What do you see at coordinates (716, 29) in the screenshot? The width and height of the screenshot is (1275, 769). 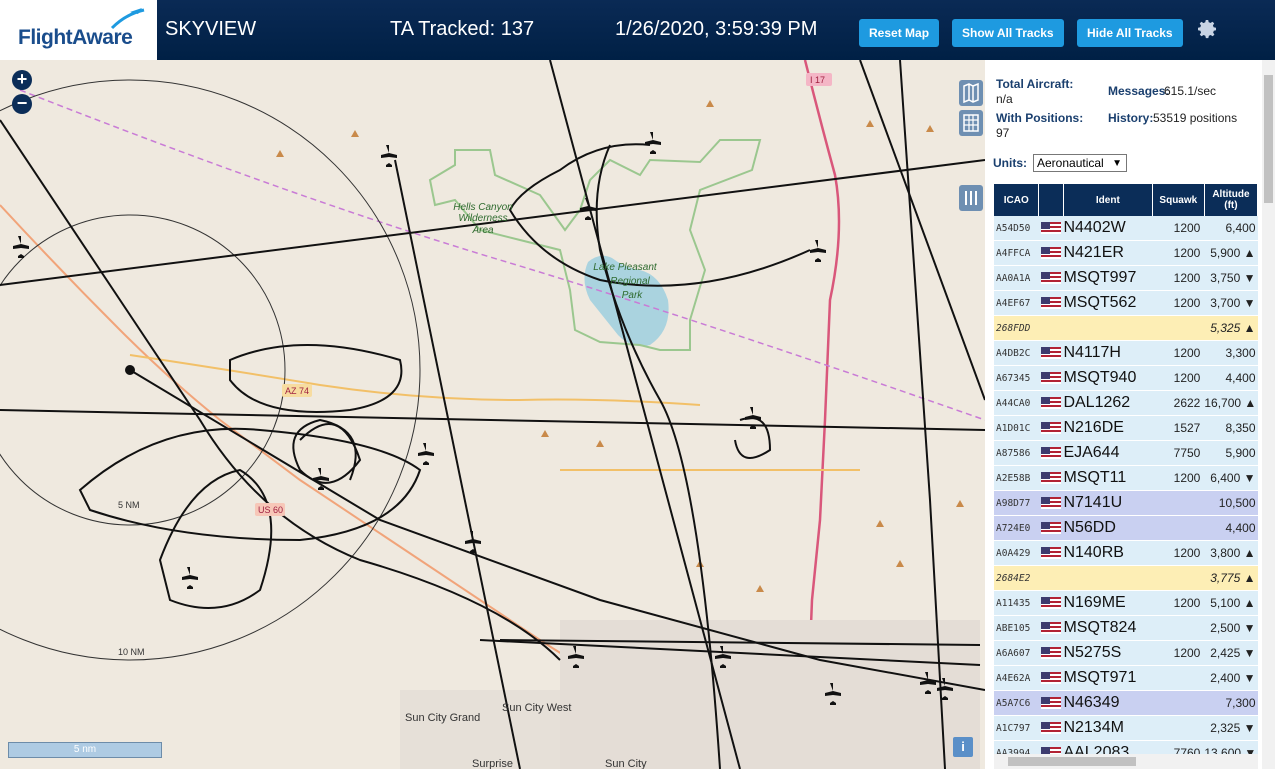 I see `current-datetime: 1/26/2020, 3:59:39 PM` at bounding box center [716, 29].